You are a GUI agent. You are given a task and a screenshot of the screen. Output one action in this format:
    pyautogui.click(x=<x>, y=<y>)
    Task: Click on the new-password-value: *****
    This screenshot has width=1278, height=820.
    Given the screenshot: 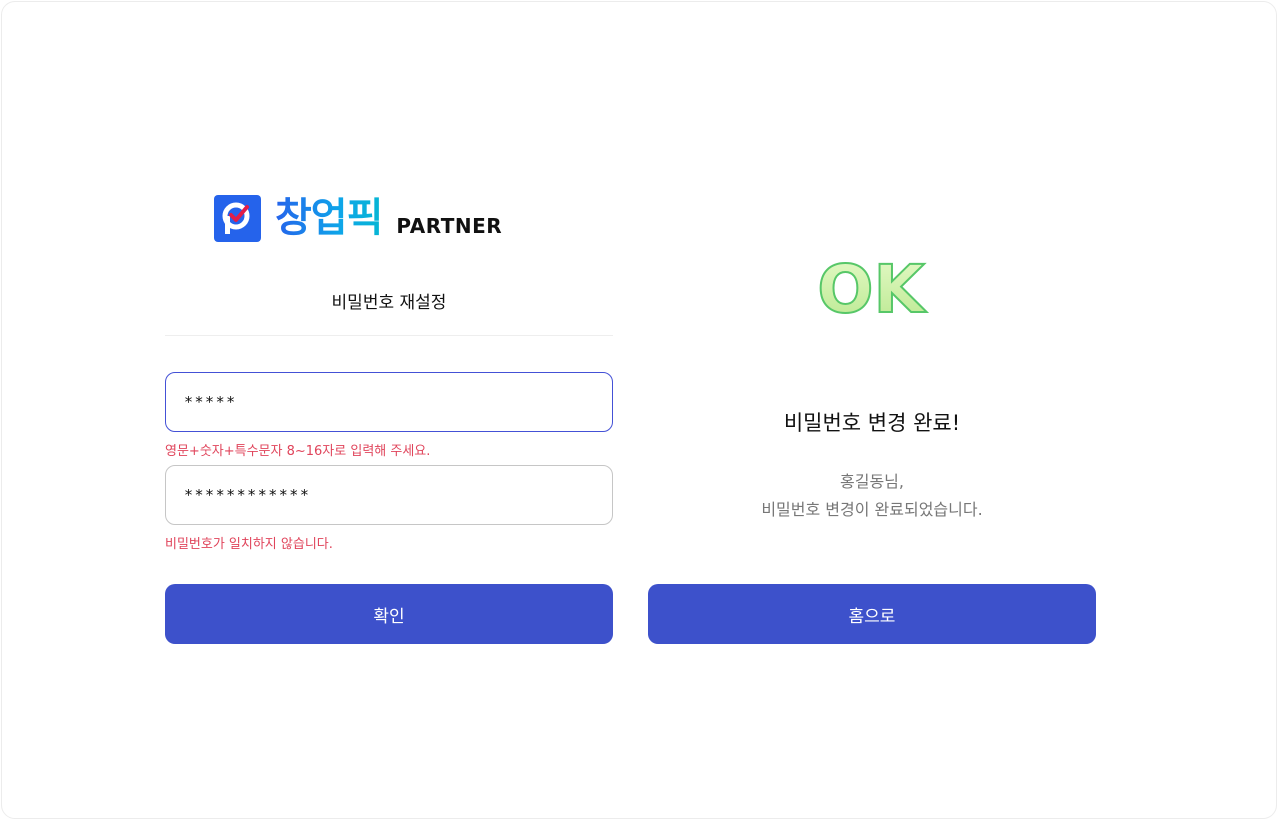 What is the action you would take?
    pyautogui.click(x=210, y=402)
    